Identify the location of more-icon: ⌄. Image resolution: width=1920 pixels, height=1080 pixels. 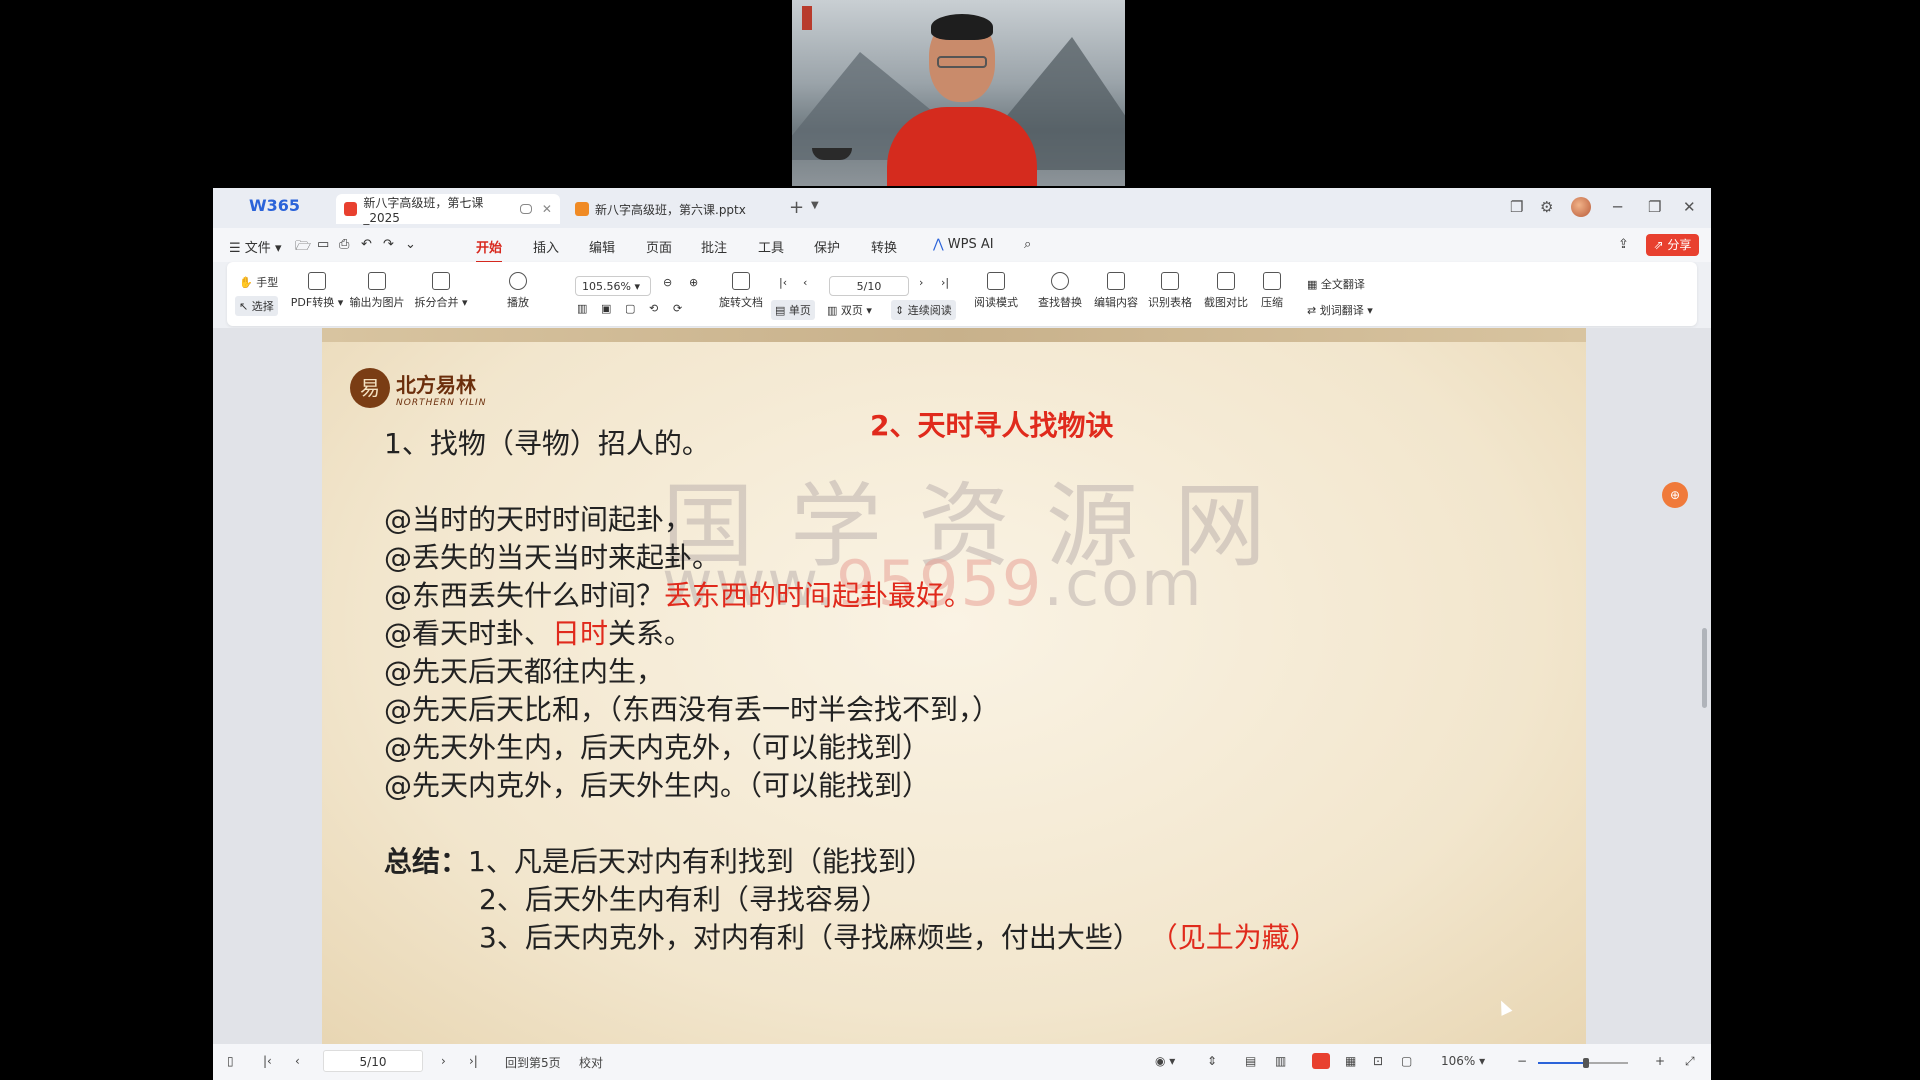
(410, 244).